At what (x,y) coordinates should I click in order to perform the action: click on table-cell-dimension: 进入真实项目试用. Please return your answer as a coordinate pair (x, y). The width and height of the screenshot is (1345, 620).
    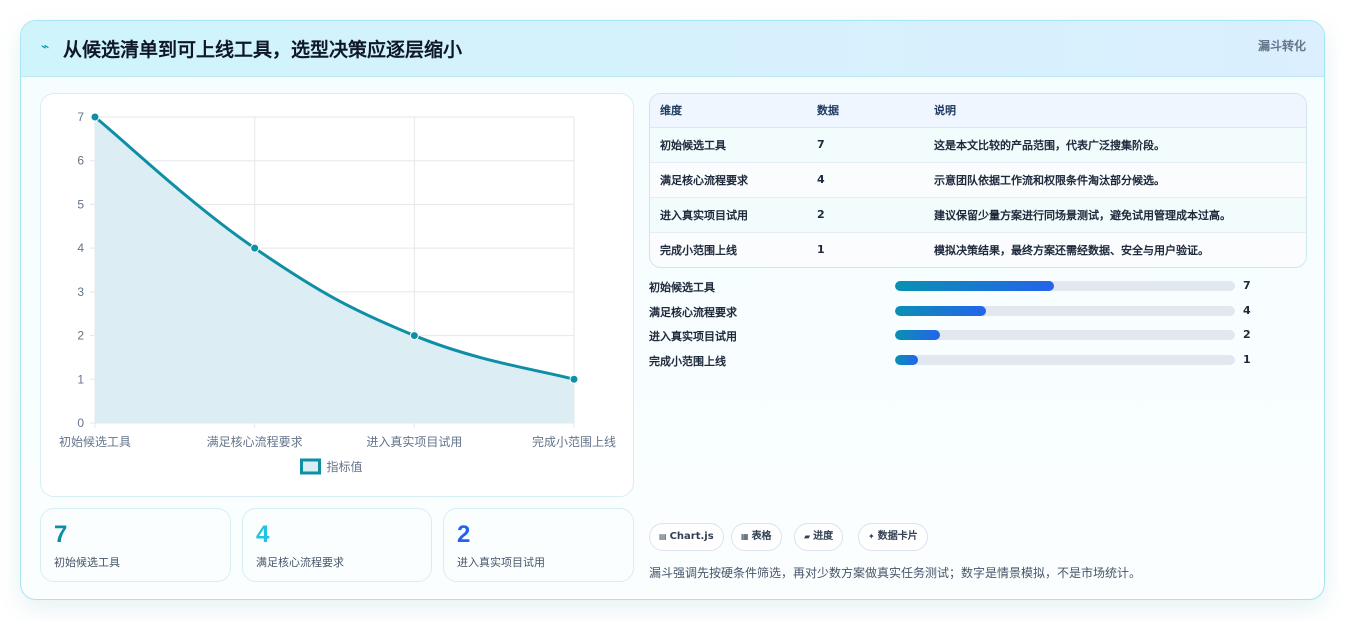
    Looking at the image, I should click on (728, 215).